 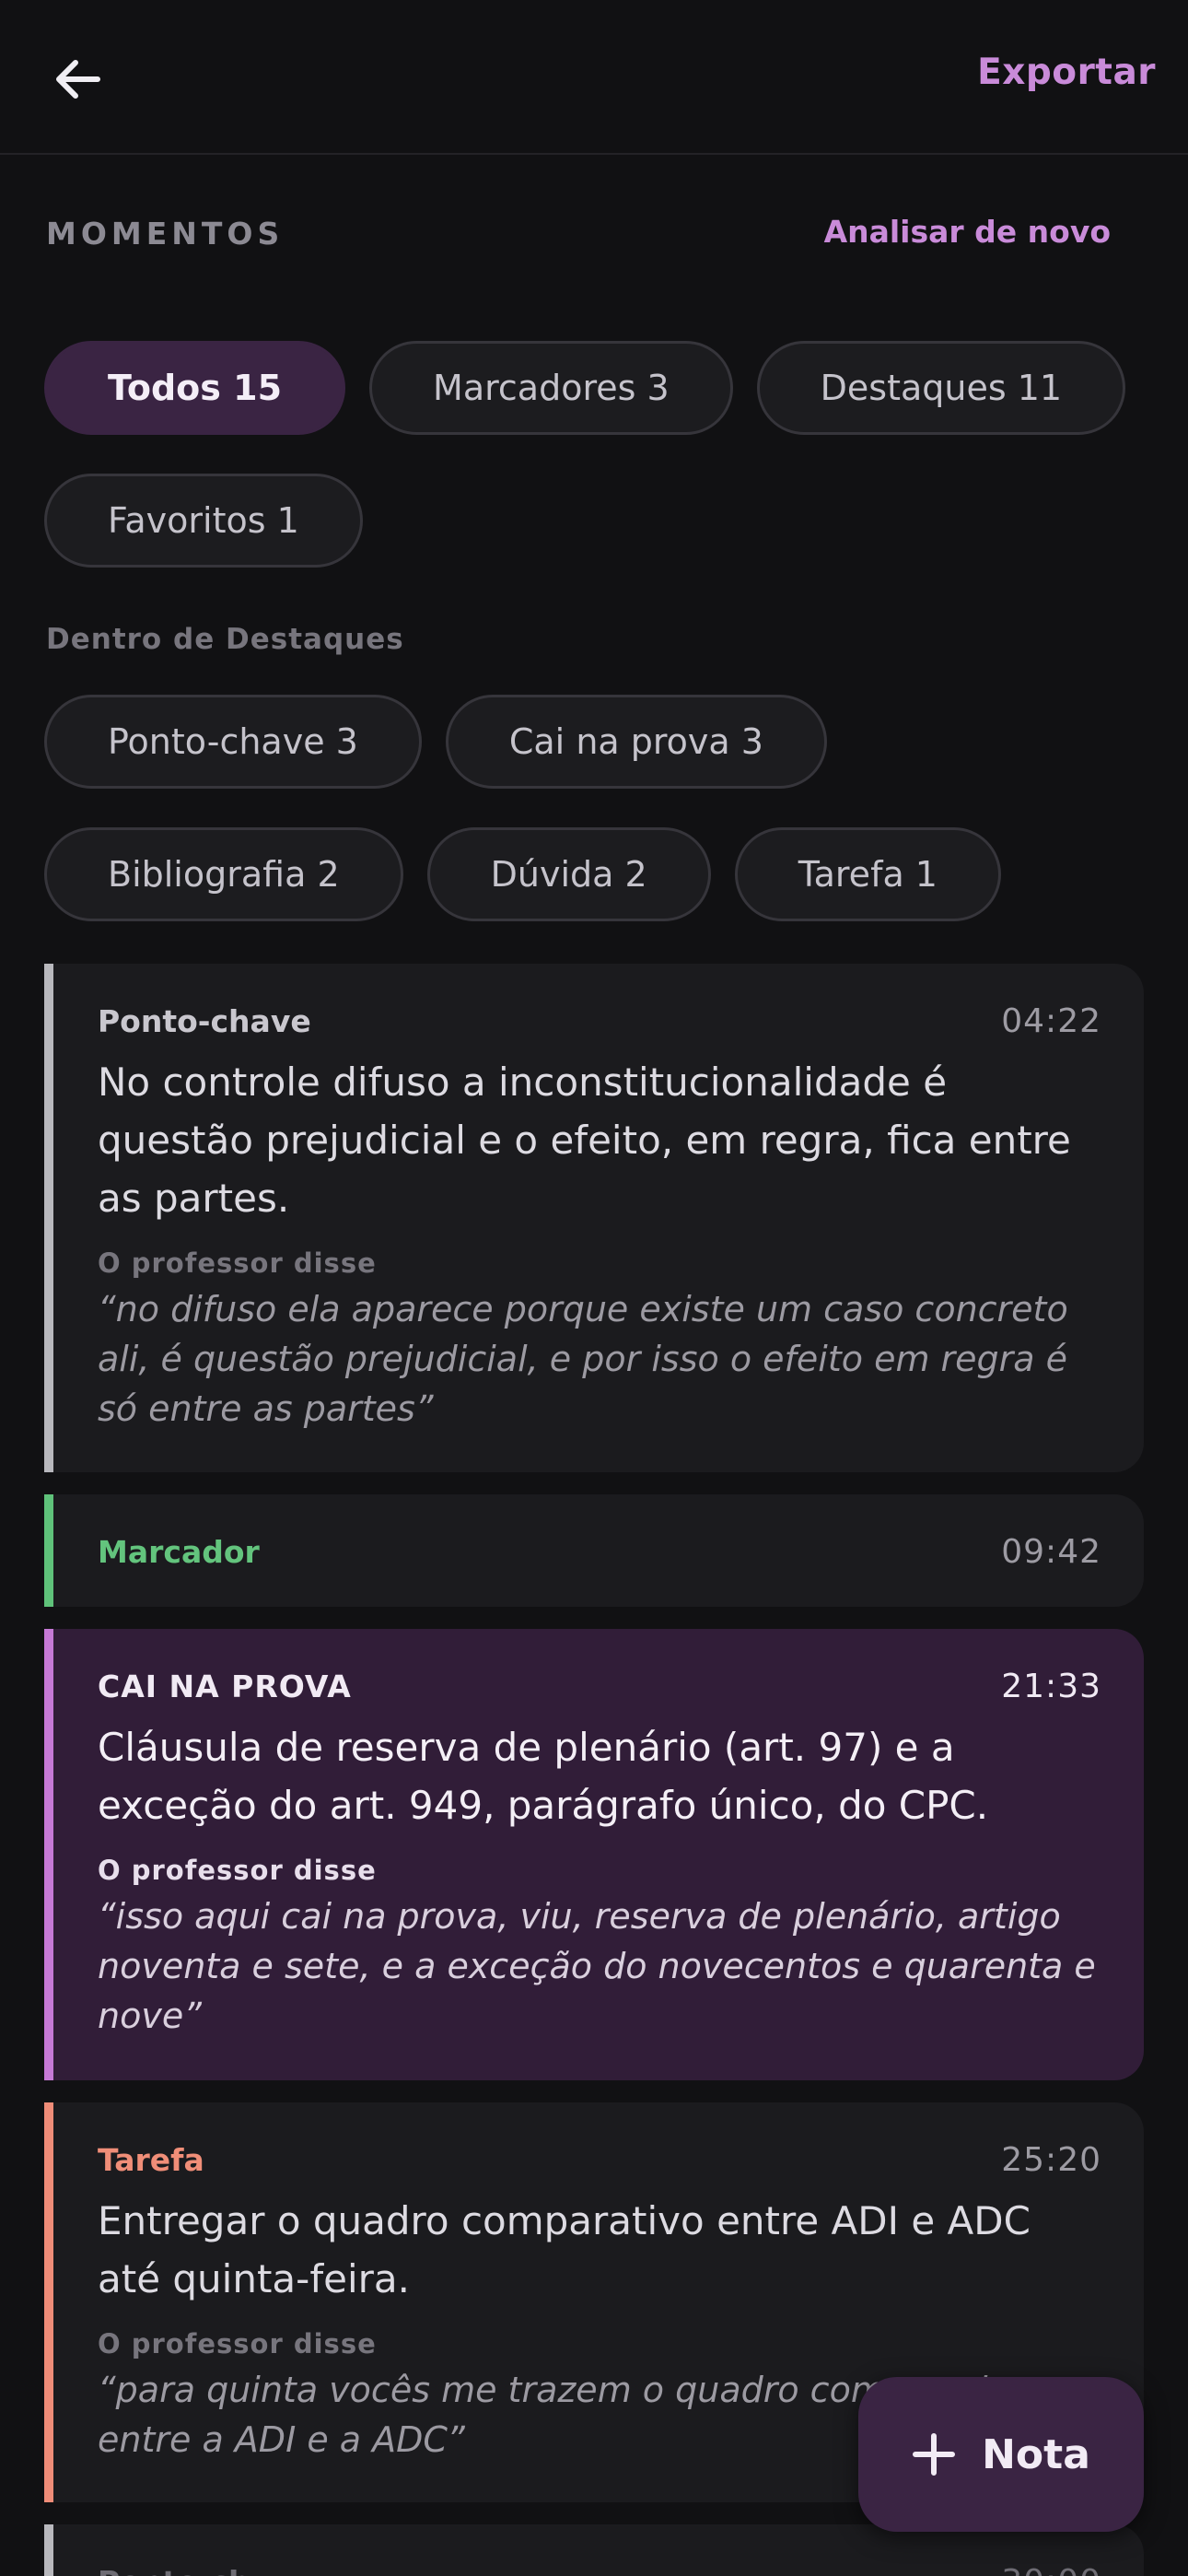 I want to click on moment-kind: Tarefa, so click(x=151, y=2160).